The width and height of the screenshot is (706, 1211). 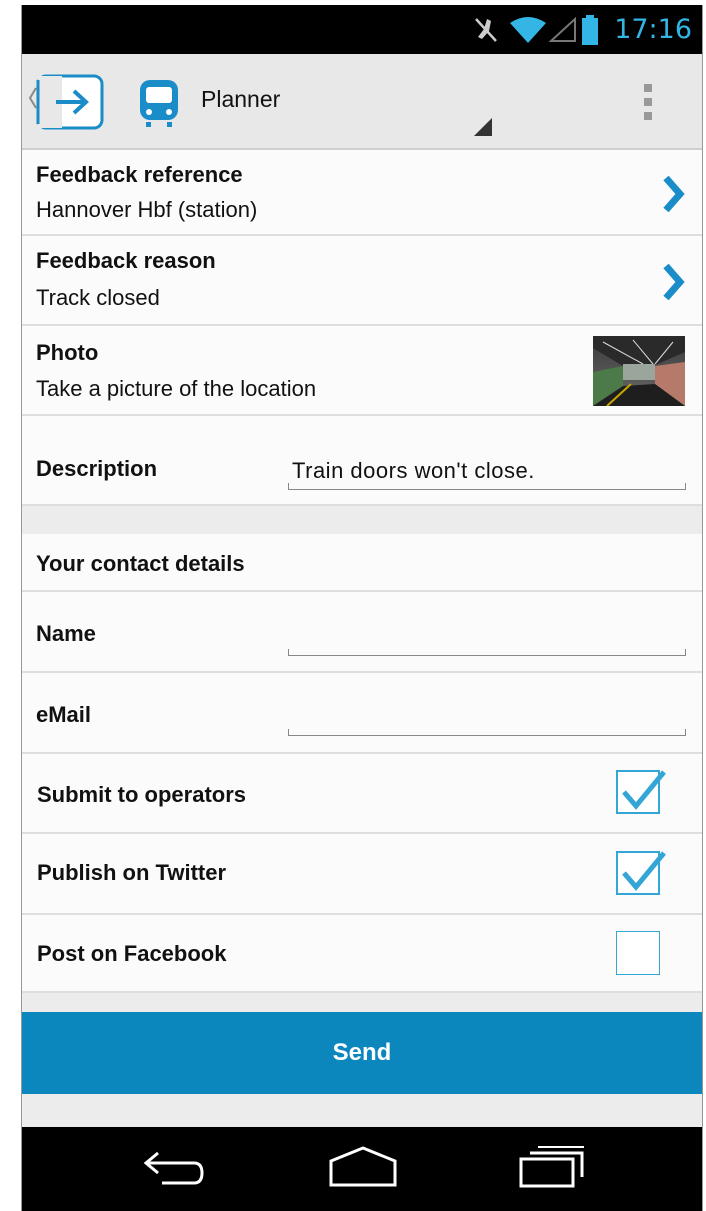 I want to click on navigation-bar, so click(x=362, y=1169).